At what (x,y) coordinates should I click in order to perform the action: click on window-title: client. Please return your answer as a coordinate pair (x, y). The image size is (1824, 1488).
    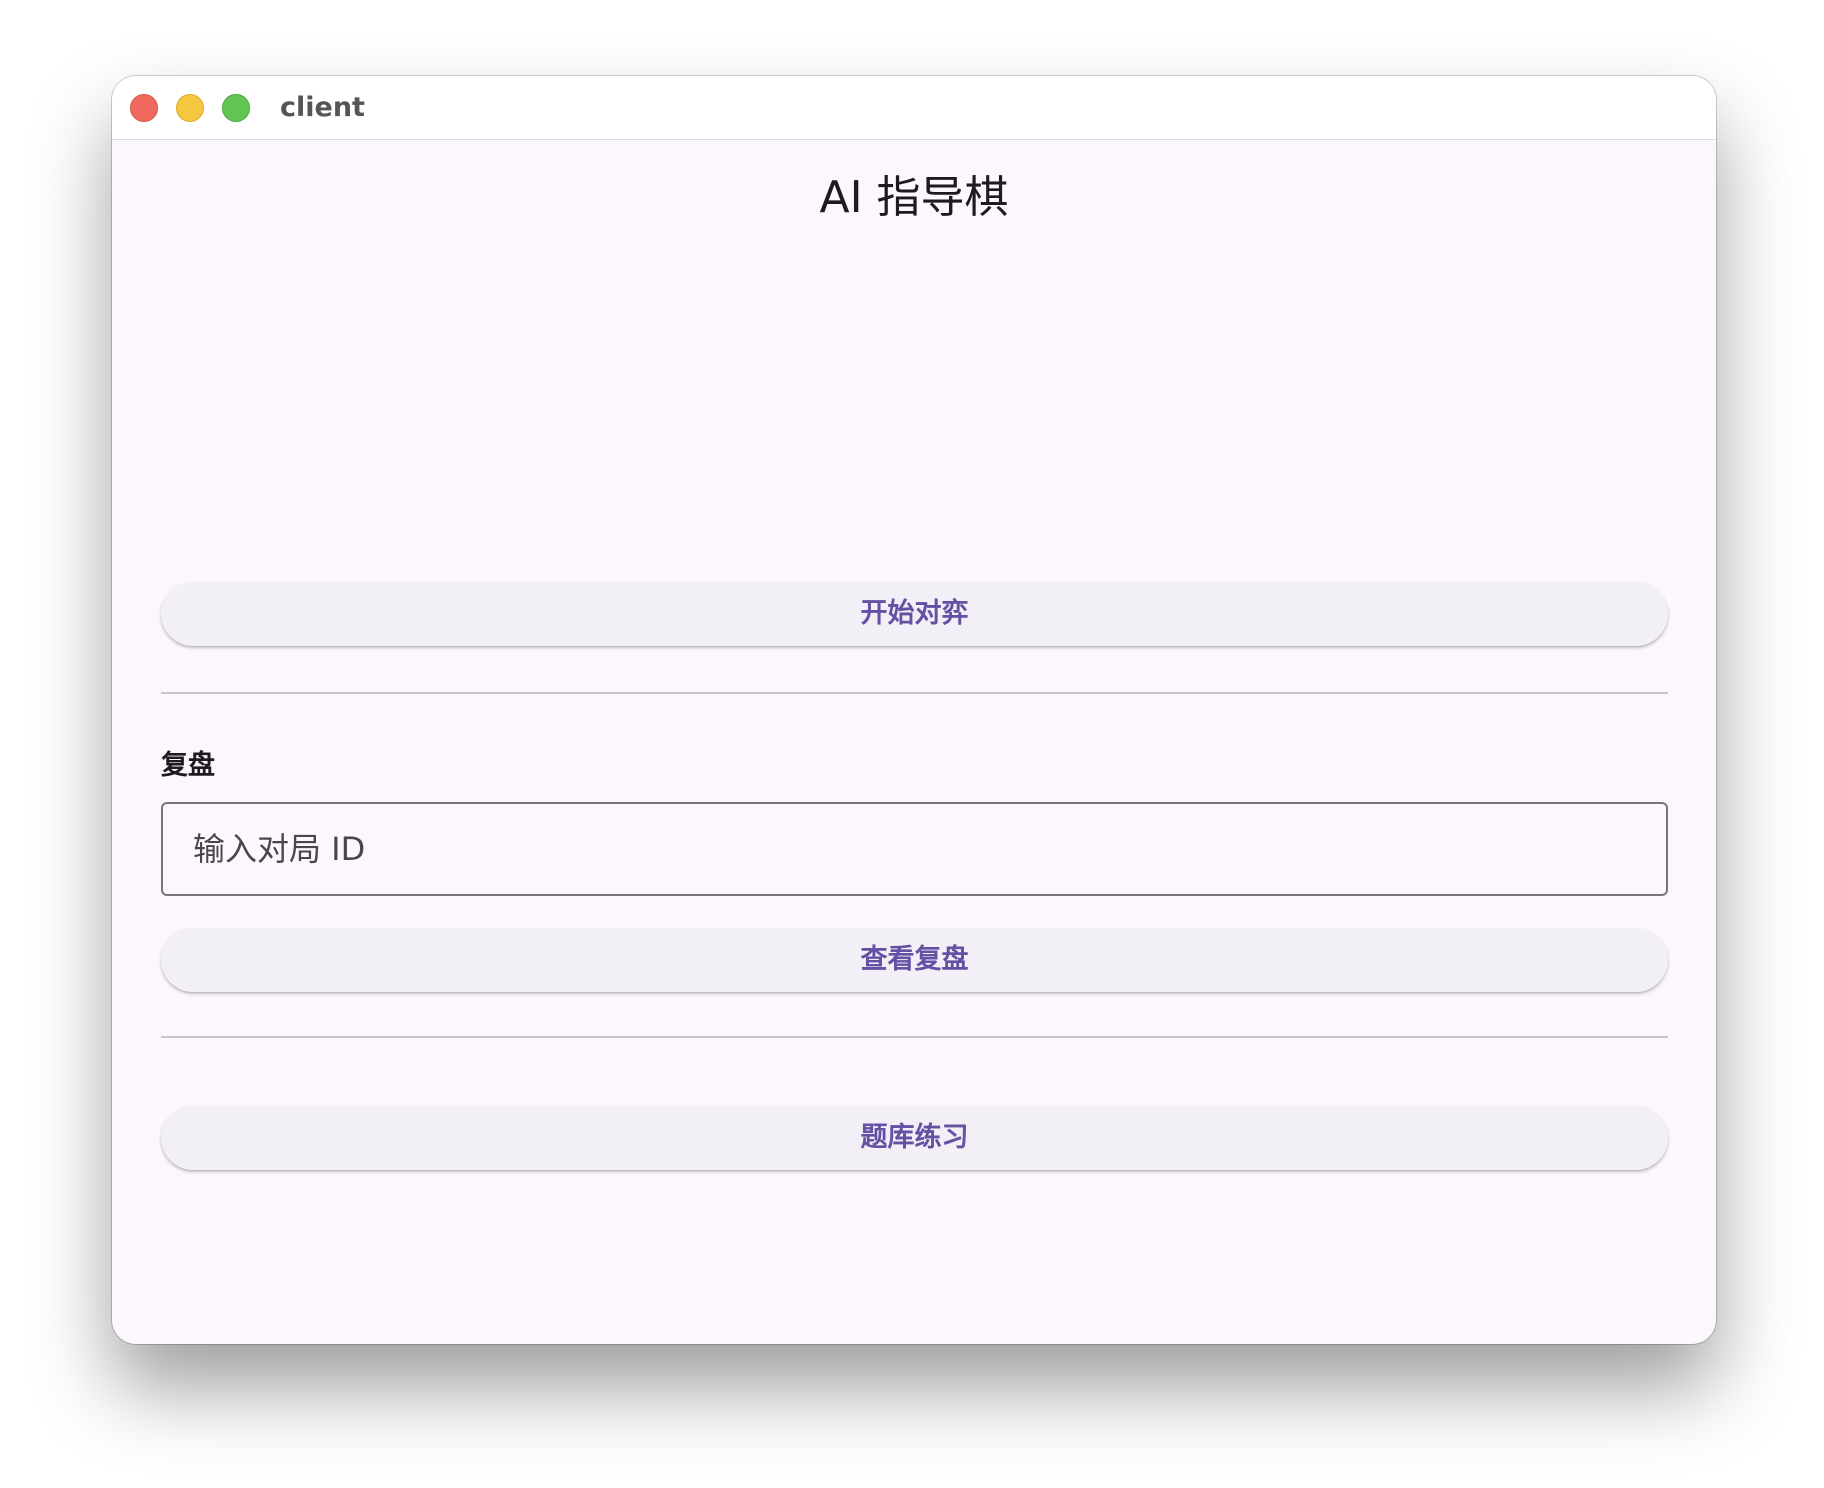
    Looking at the image, I should click on (322, 107).